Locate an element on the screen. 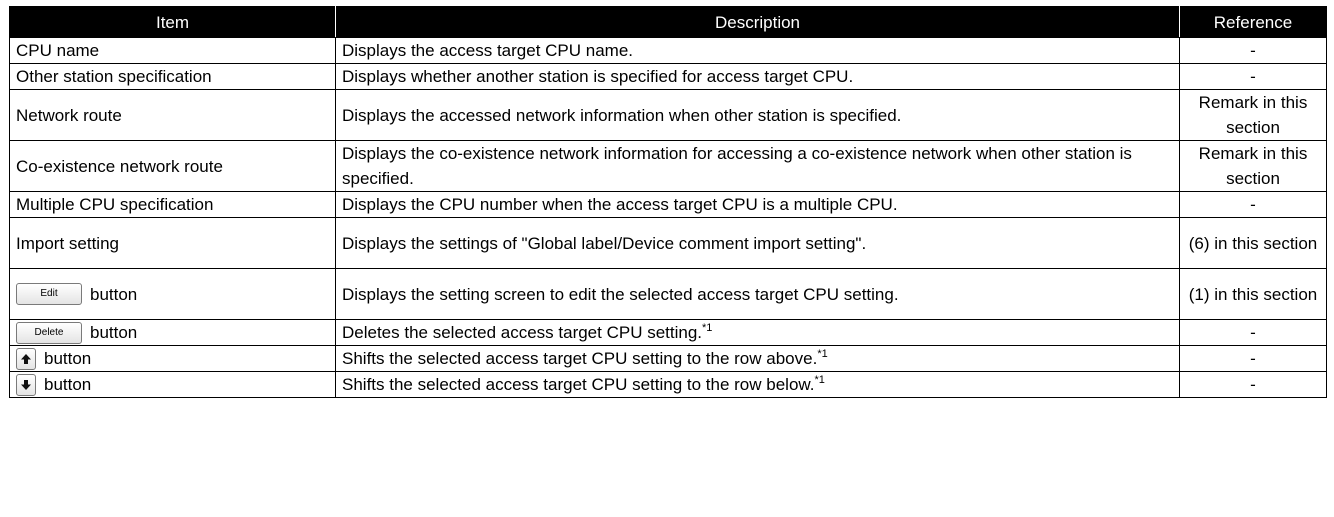 The width and height of the screenshot is (1334, 517). item-cell: Delete button is located at coordinates (172, 332).